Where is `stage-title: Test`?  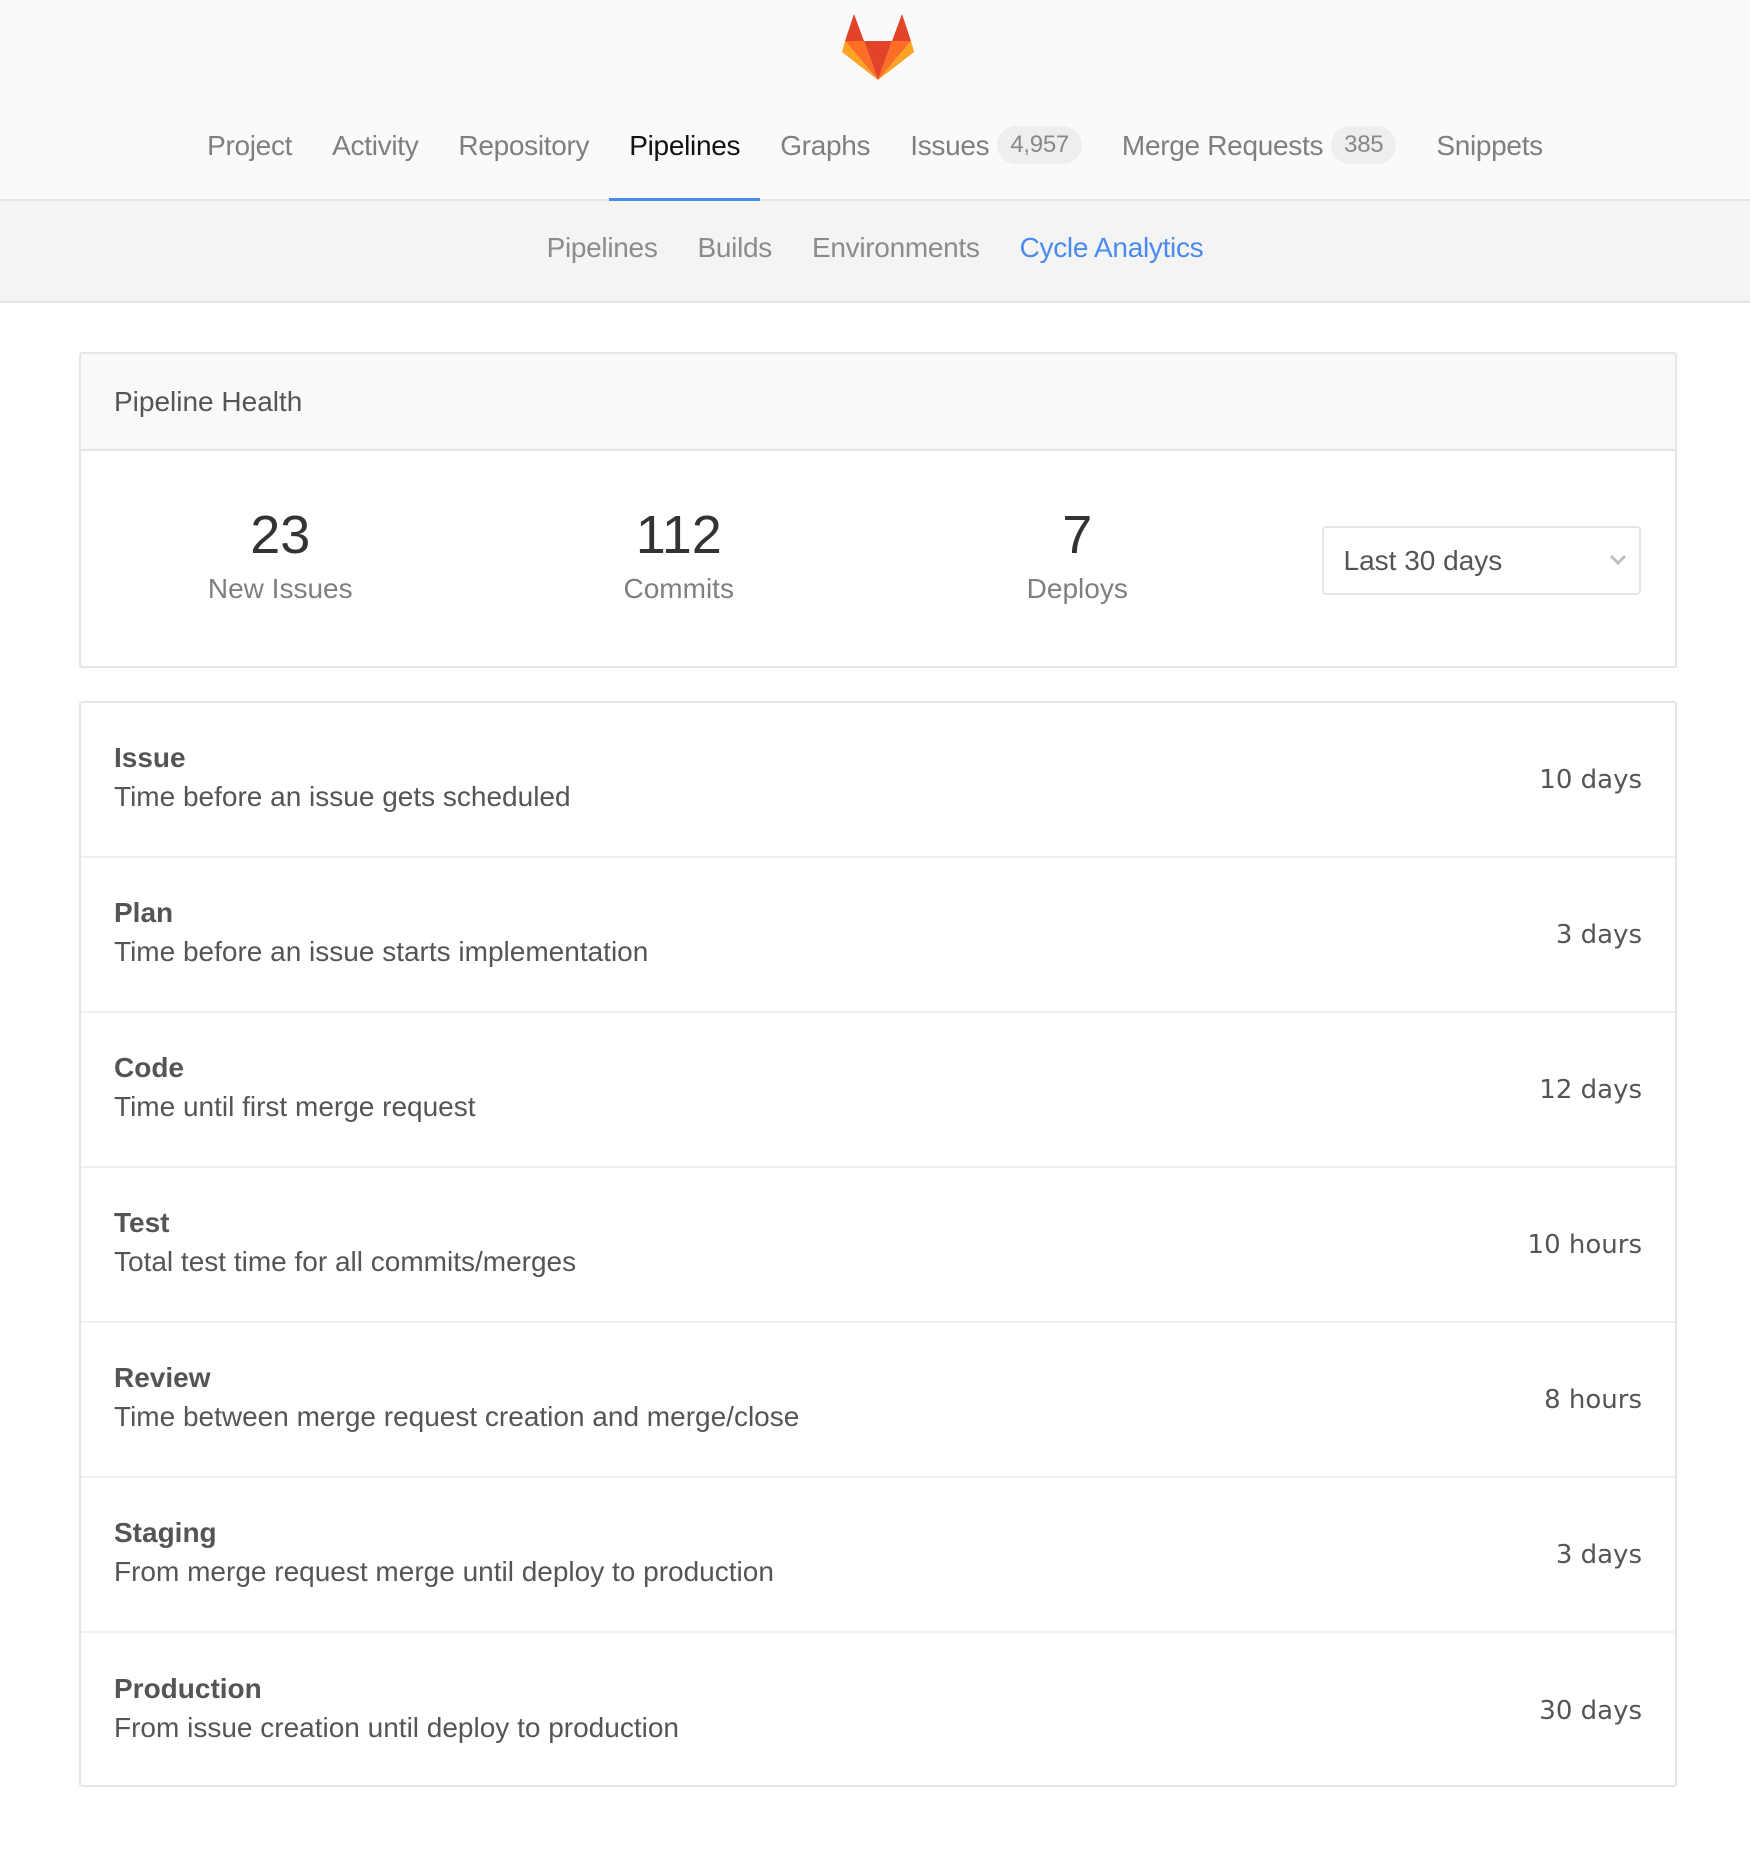
stage-title: Test is located at coordinates (142, 1222).